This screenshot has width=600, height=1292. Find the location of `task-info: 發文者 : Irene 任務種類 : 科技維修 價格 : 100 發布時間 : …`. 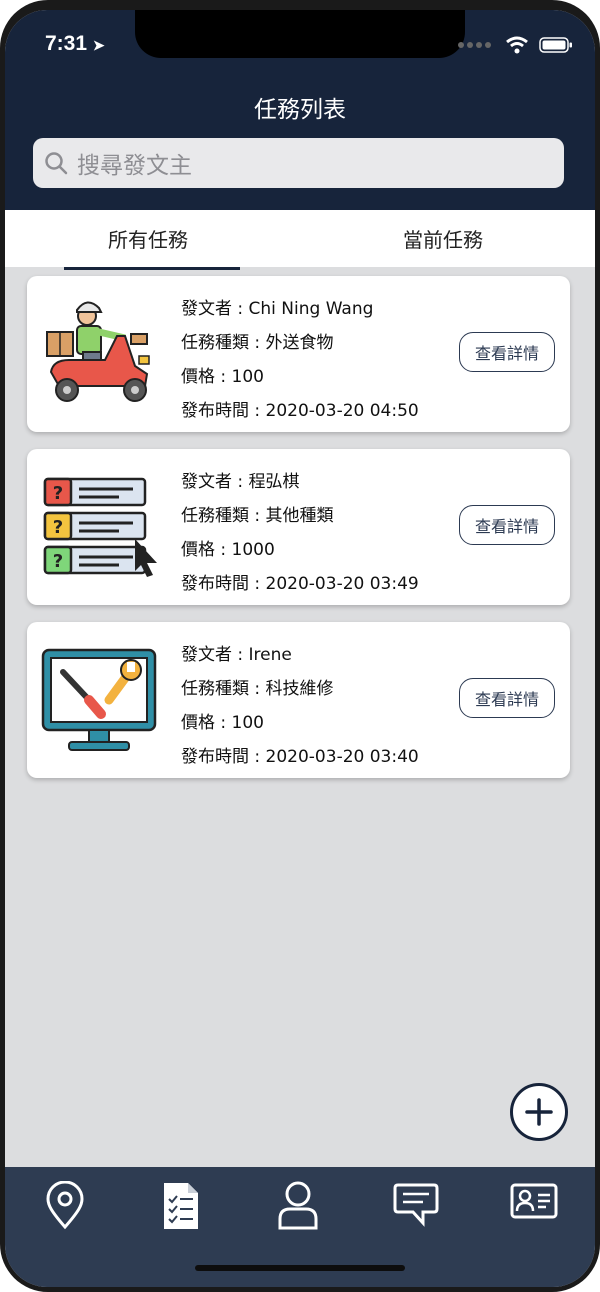

task-info: 發文者 : Irene 任務種類 : 科技維修 價格 : 100 發布時間 : … is located at coordinates (300, 706).